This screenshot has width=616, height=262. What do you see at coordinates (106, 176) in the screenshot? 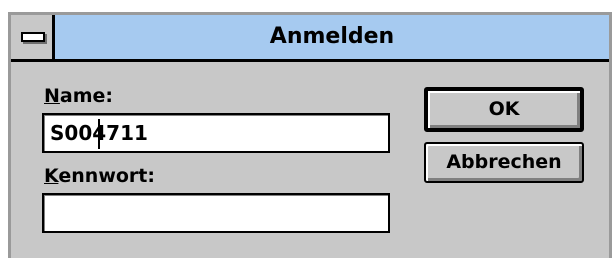
I see `password-label-text: ennwort:` at bounding box center [106, 176].